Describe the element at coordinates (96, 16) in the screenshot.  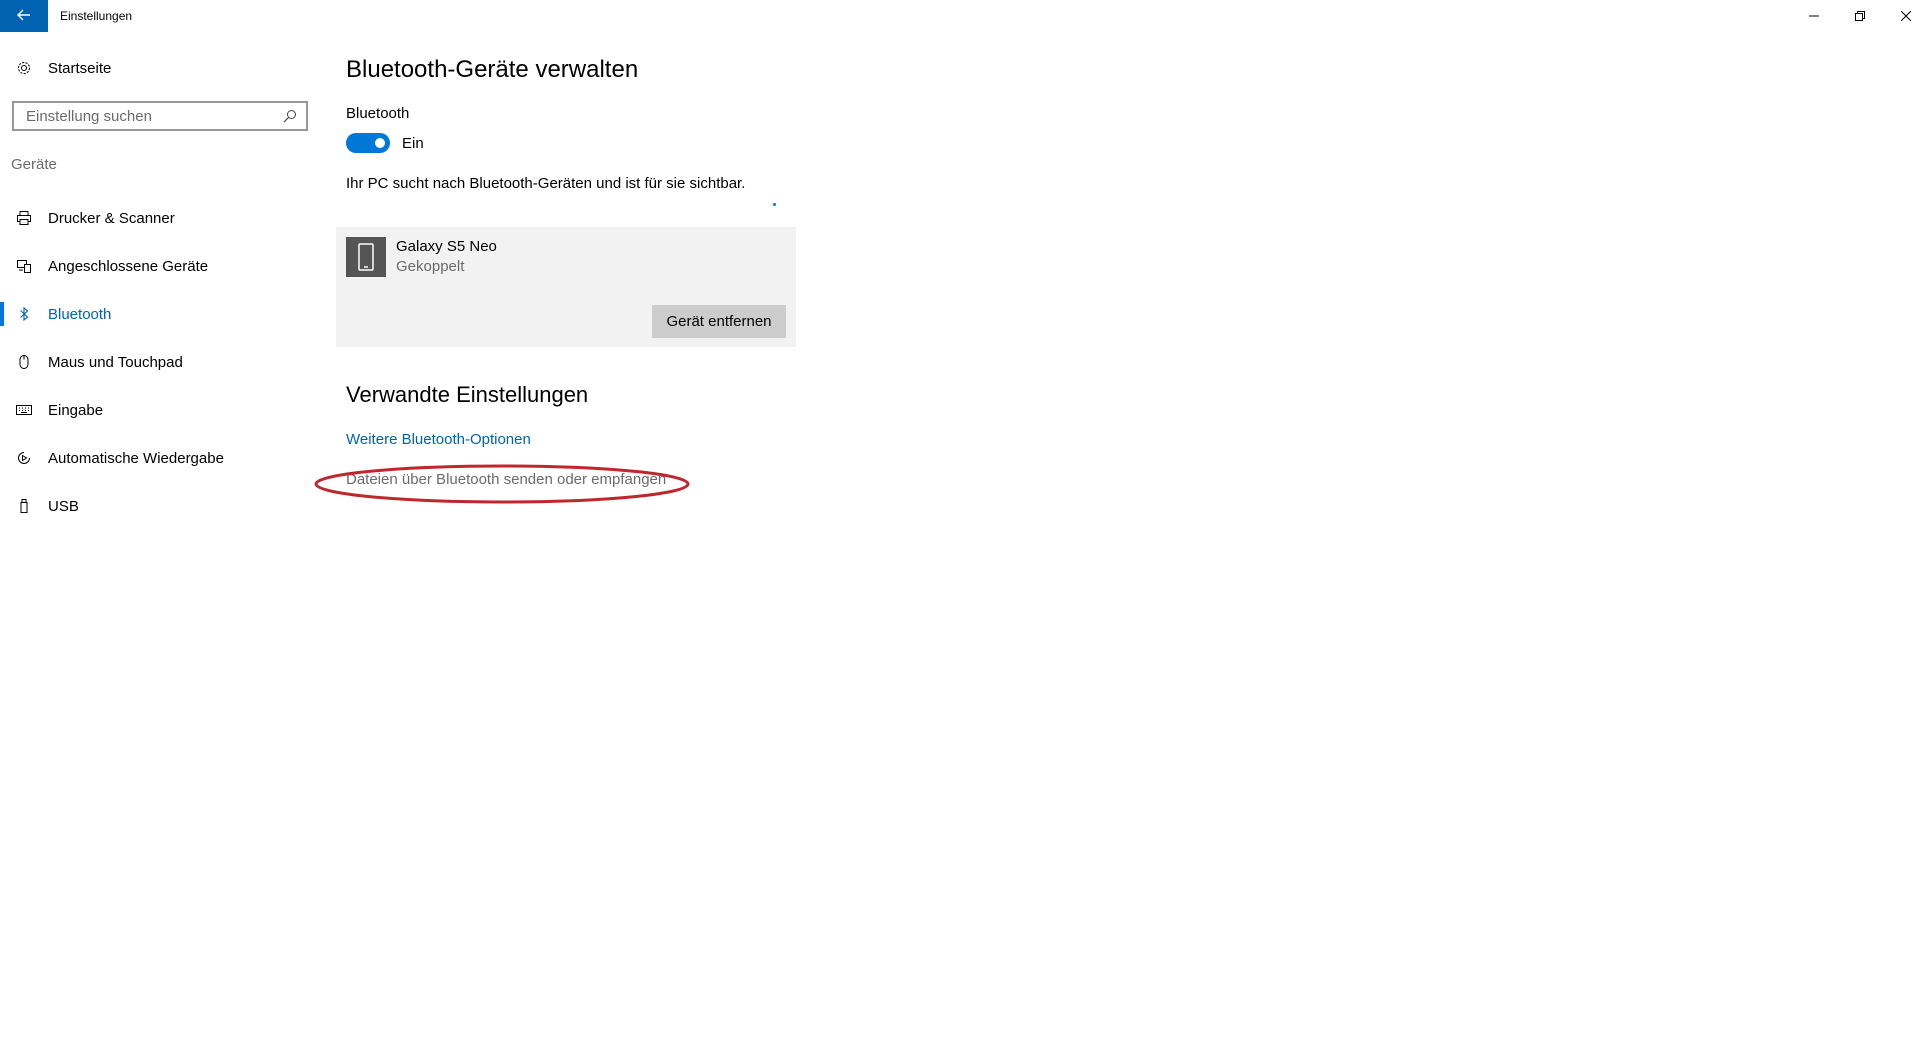
I see `window-title: Einstellungen` at that location.